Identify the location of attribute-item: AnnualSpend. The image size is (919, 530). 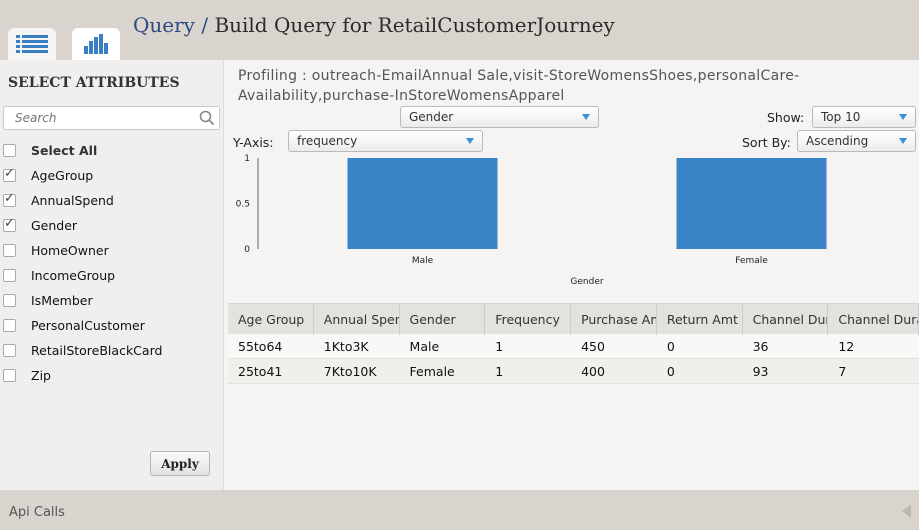
(108, 200).